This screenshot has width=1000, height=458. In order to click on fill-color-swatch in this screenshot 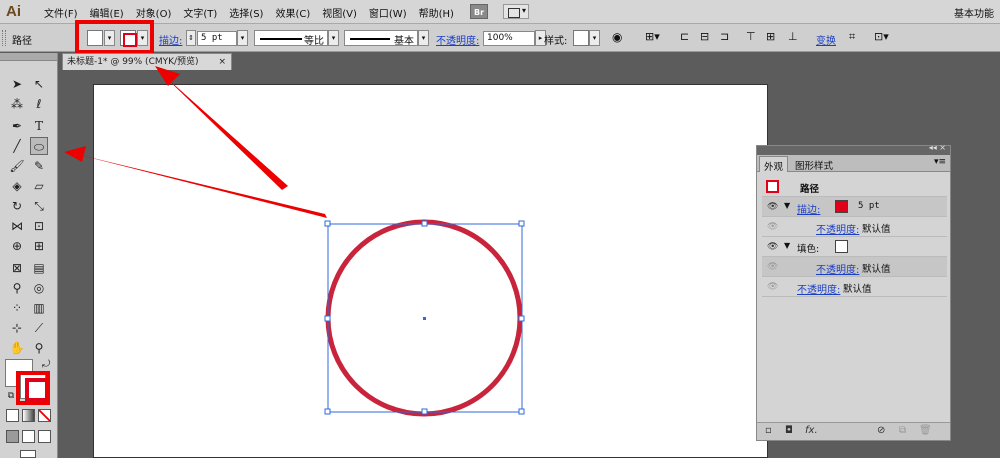, I will do `click(841, 246)`.